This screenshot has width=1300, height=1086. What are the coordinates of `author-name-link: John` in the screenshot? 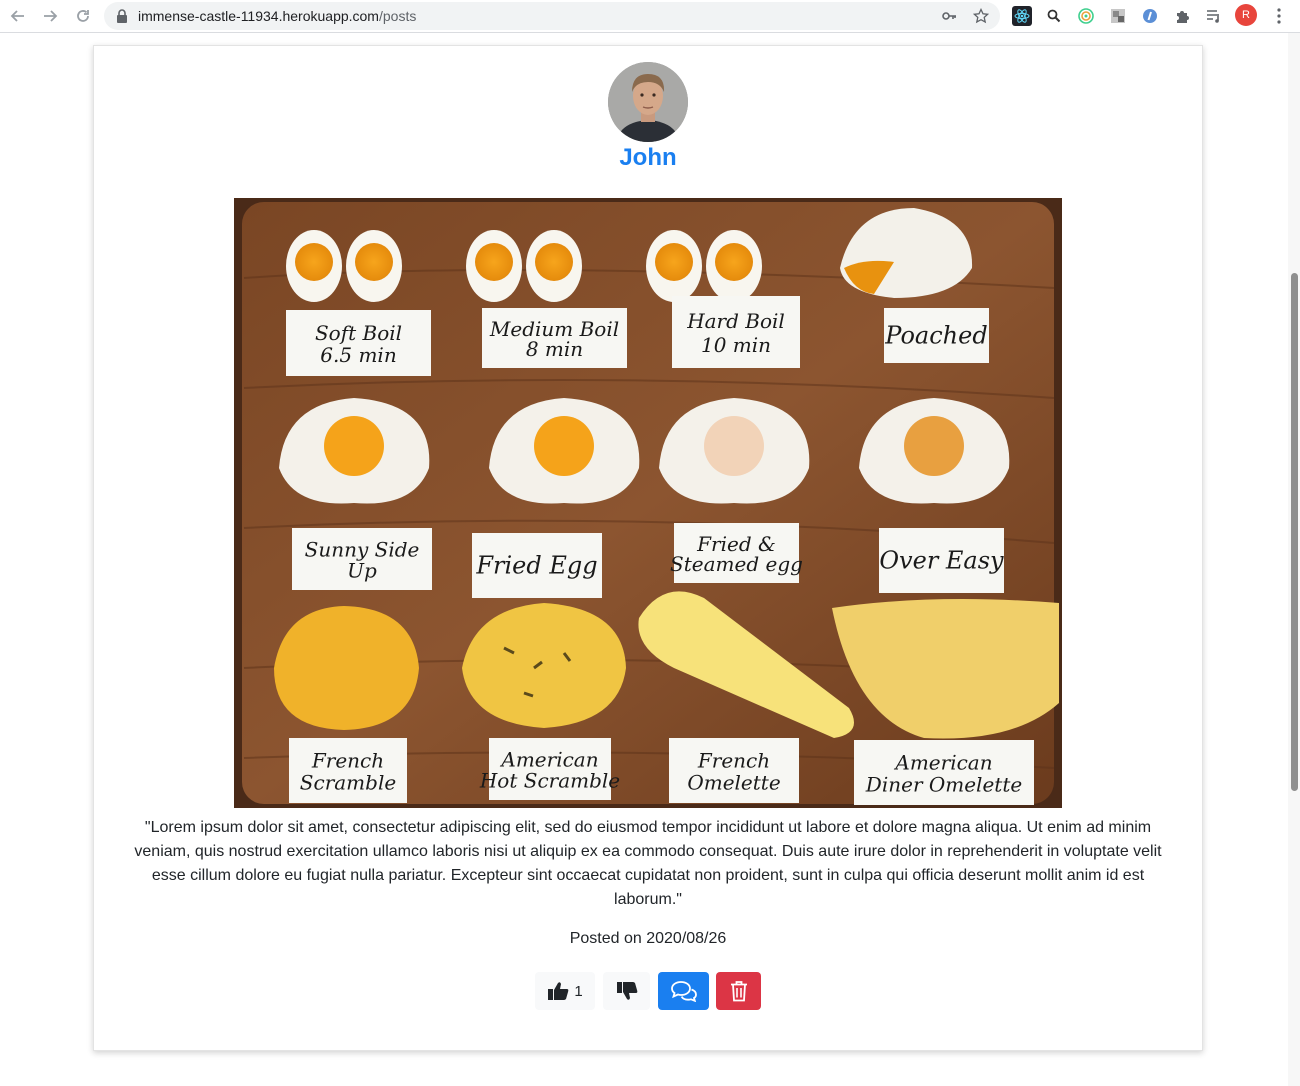 It's located at (648, 158).